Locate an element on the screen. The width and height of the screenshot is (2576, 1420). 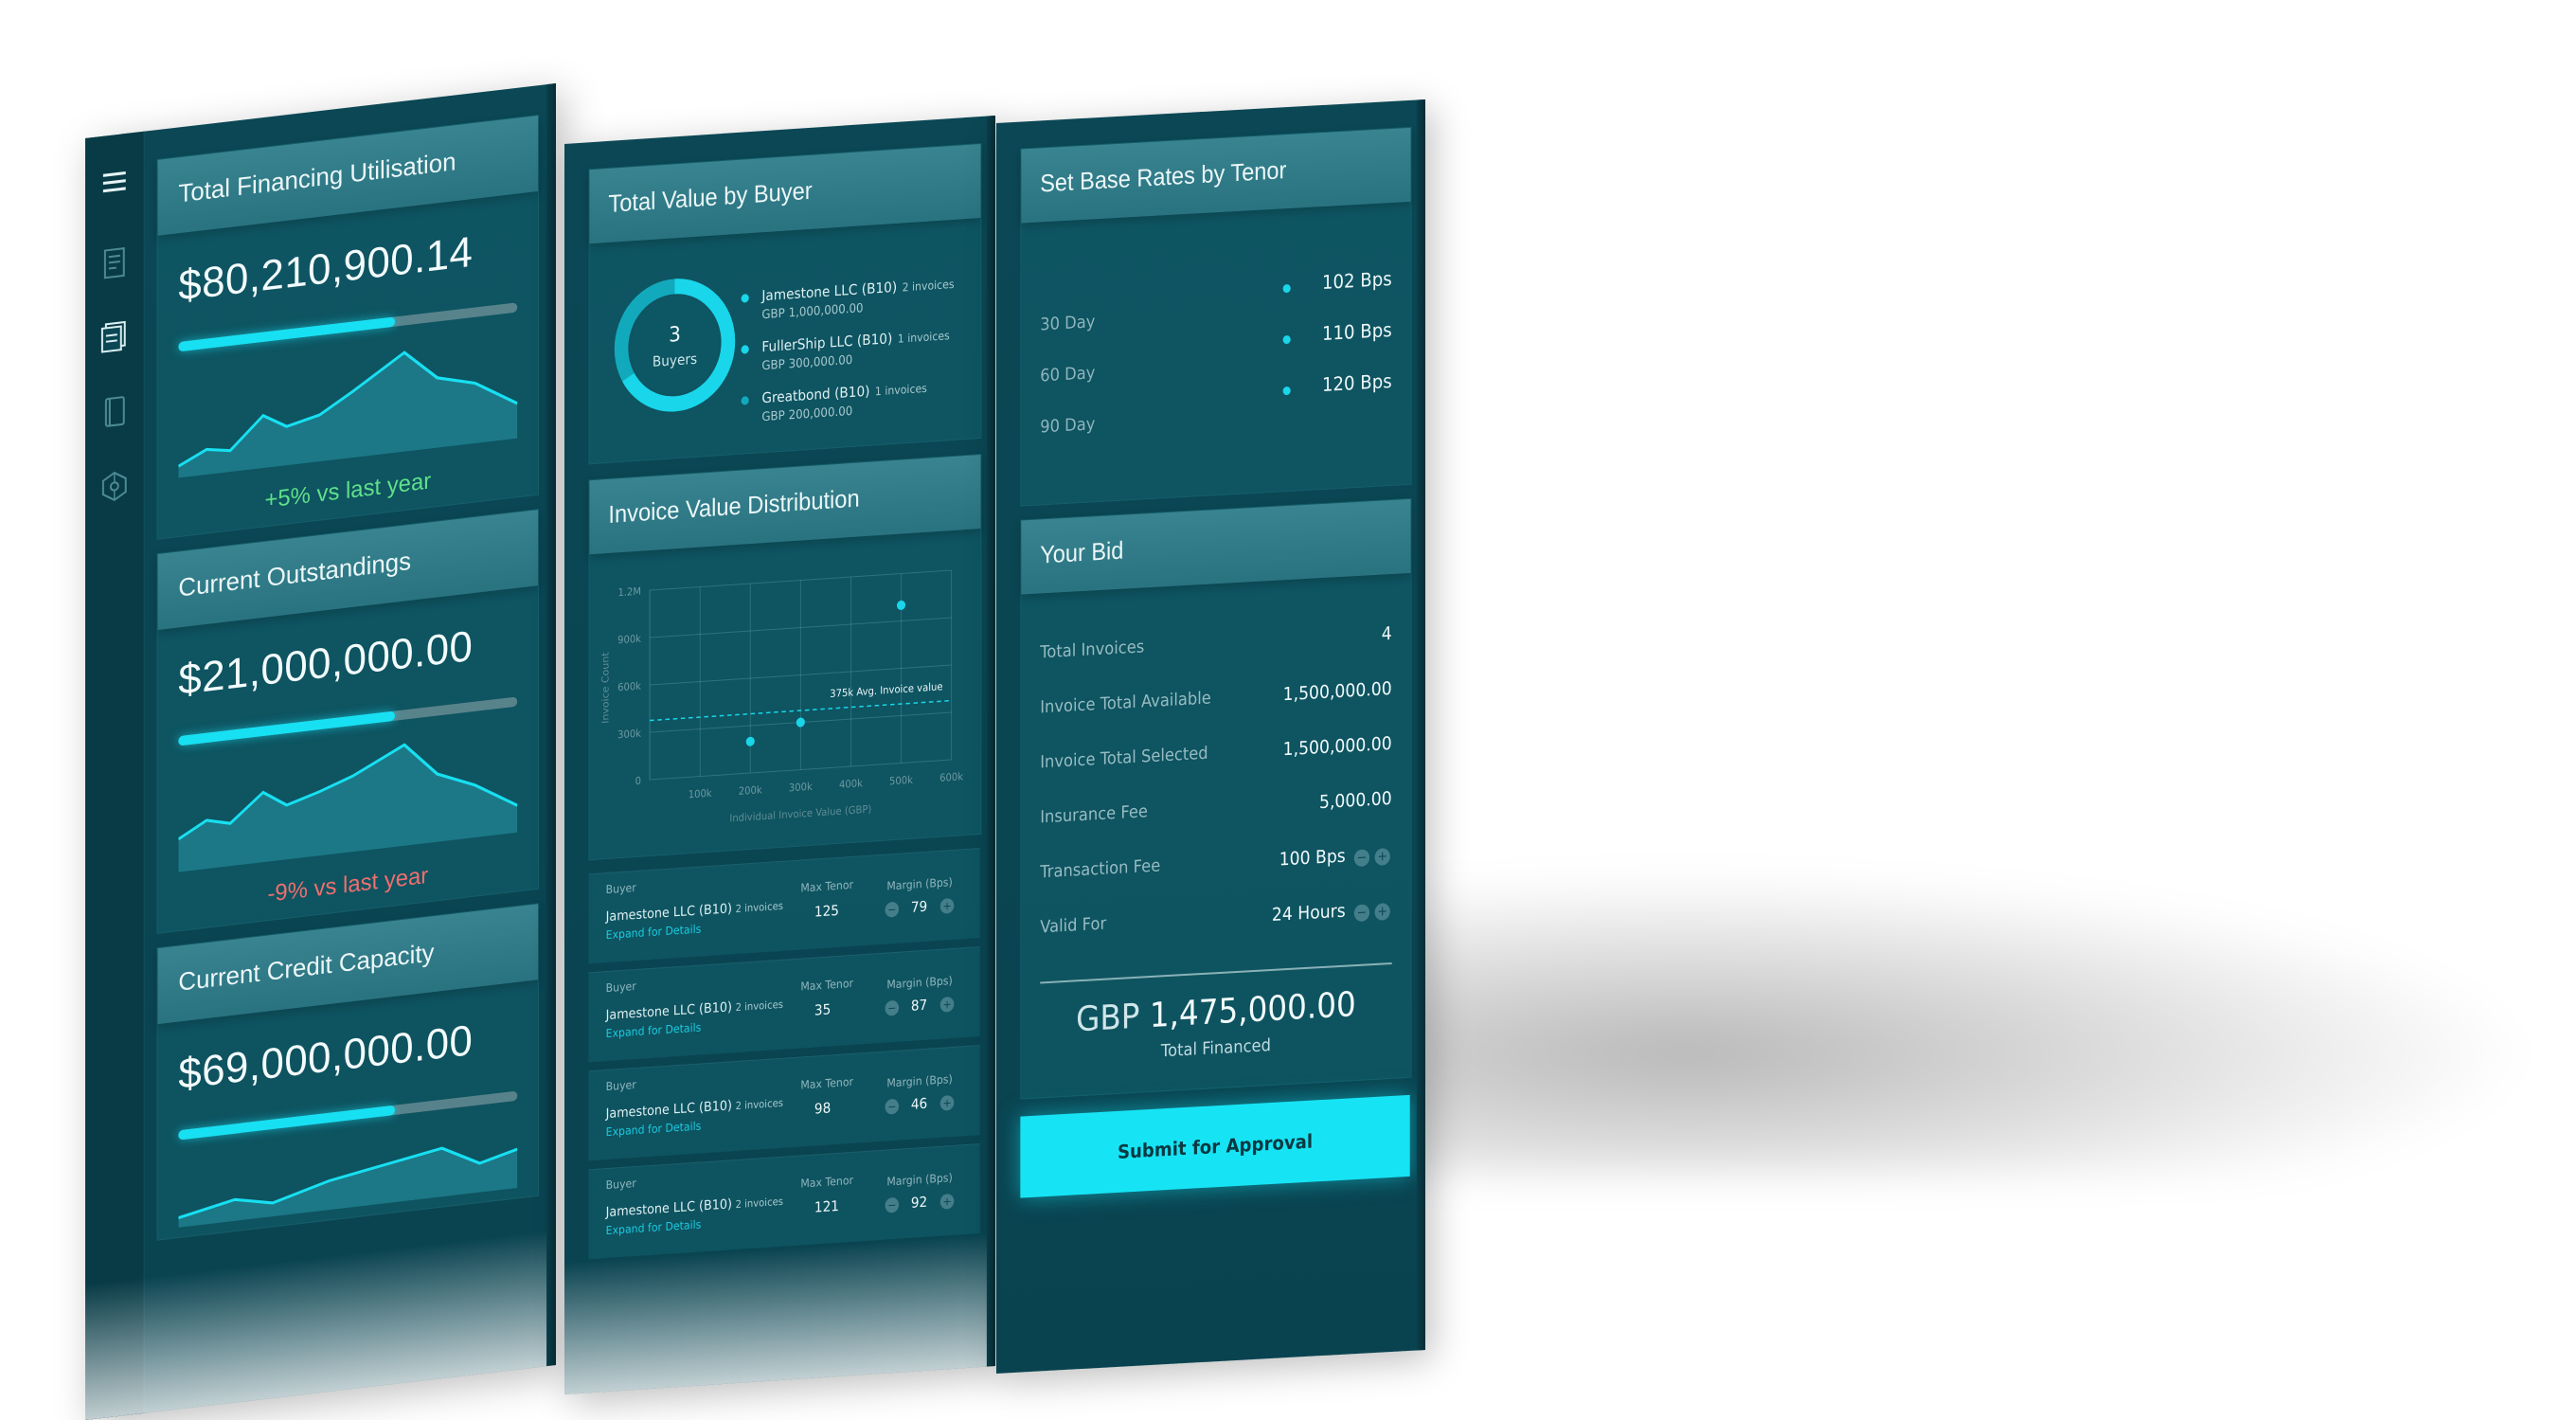
card-title: Total Value by Buyer is located at coordinates (710, 198).